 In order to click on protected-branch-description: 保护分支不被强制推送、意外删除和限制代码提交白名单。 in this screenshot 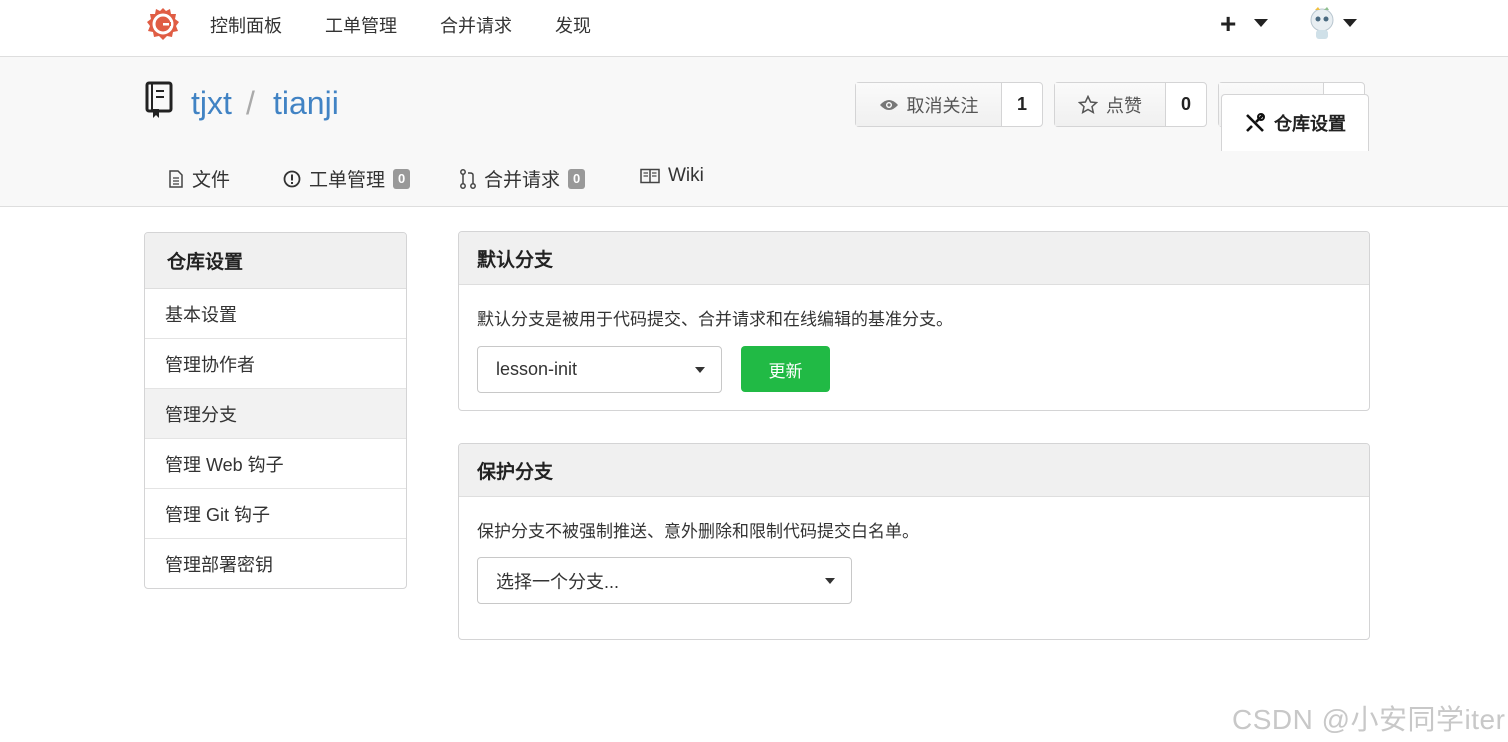, I will do `click(698, 531)`.